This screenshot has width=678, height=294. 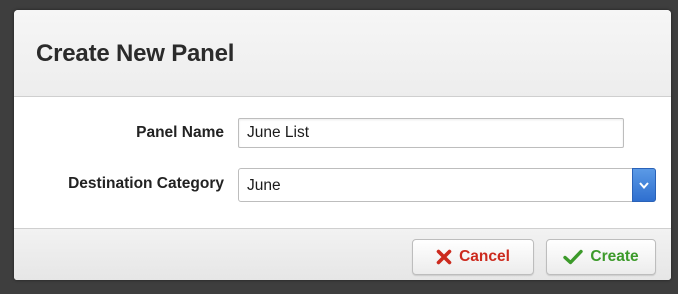 What do you see at coordinates (444, 257) in the screenshot?
I see `x-icon` at bounding box center [444, 257].